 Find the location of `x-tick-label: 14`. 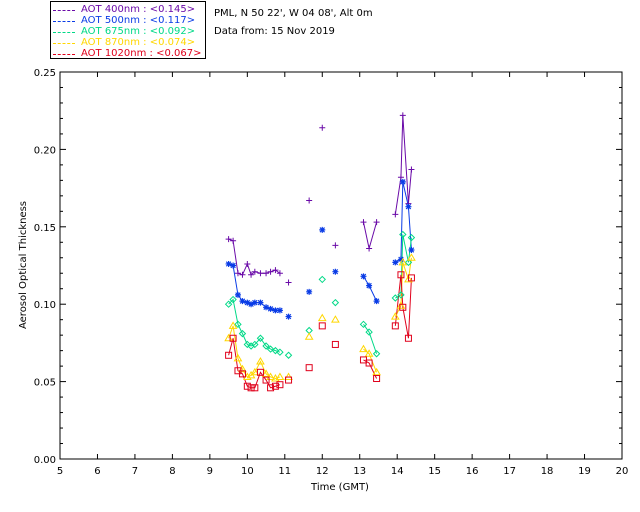

x-tick-label: 14 is located at coordinates (397, 471).